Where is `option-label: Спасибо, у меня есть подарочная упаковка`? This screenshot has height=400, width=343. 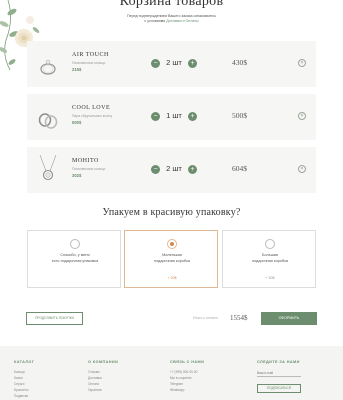
option-label: Спасибо, у меня есть подарочная упаковка is located at coordinates (75, 258).